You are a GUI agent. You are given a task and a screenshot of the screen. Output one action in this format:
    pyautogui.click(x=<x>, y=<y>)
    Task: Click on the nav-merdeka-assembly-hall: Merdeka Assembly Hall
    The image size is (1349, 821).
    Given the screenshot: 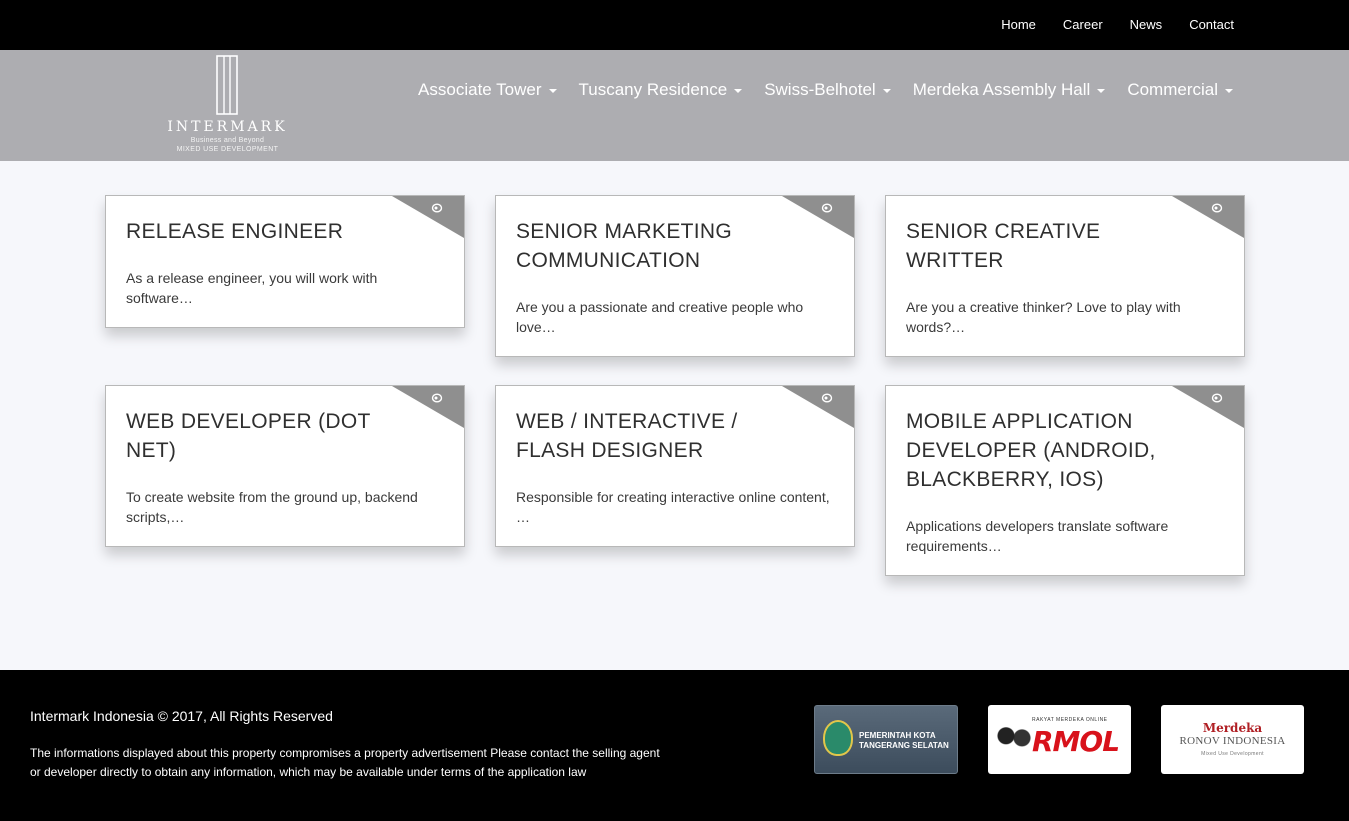 What is the action you would take?
    pyautogui.click(x=1009, y=90)
    